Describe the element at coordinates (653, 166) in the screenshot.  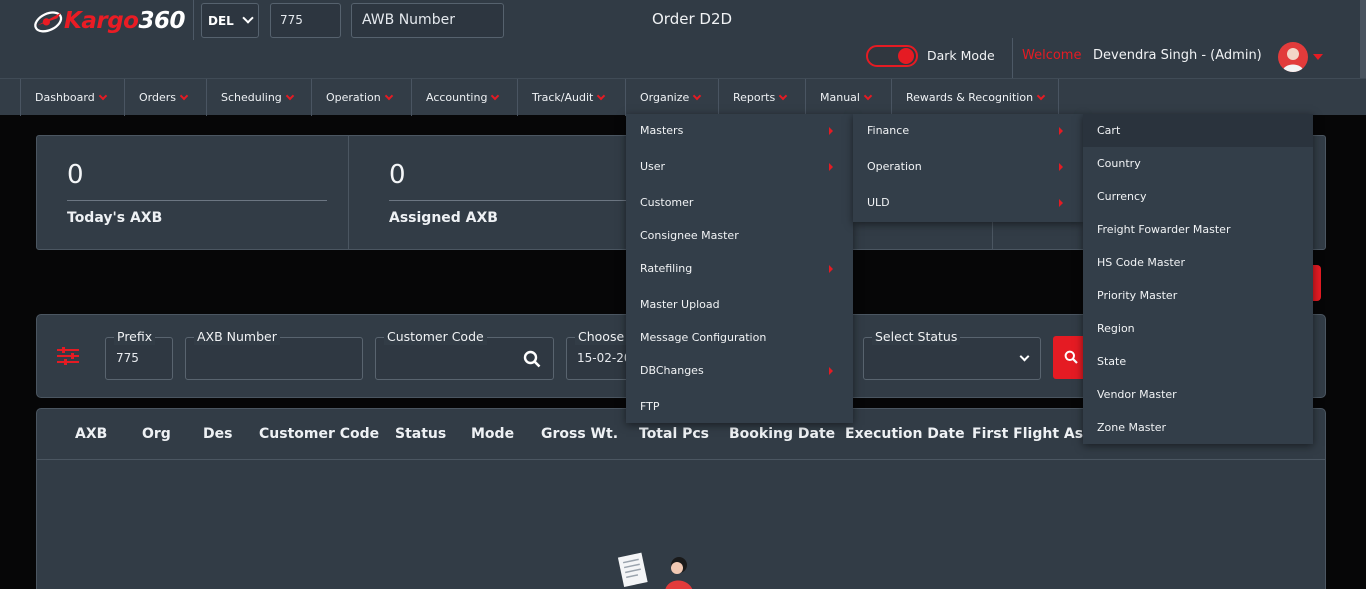
I see `menu-item-label: User` at that location.